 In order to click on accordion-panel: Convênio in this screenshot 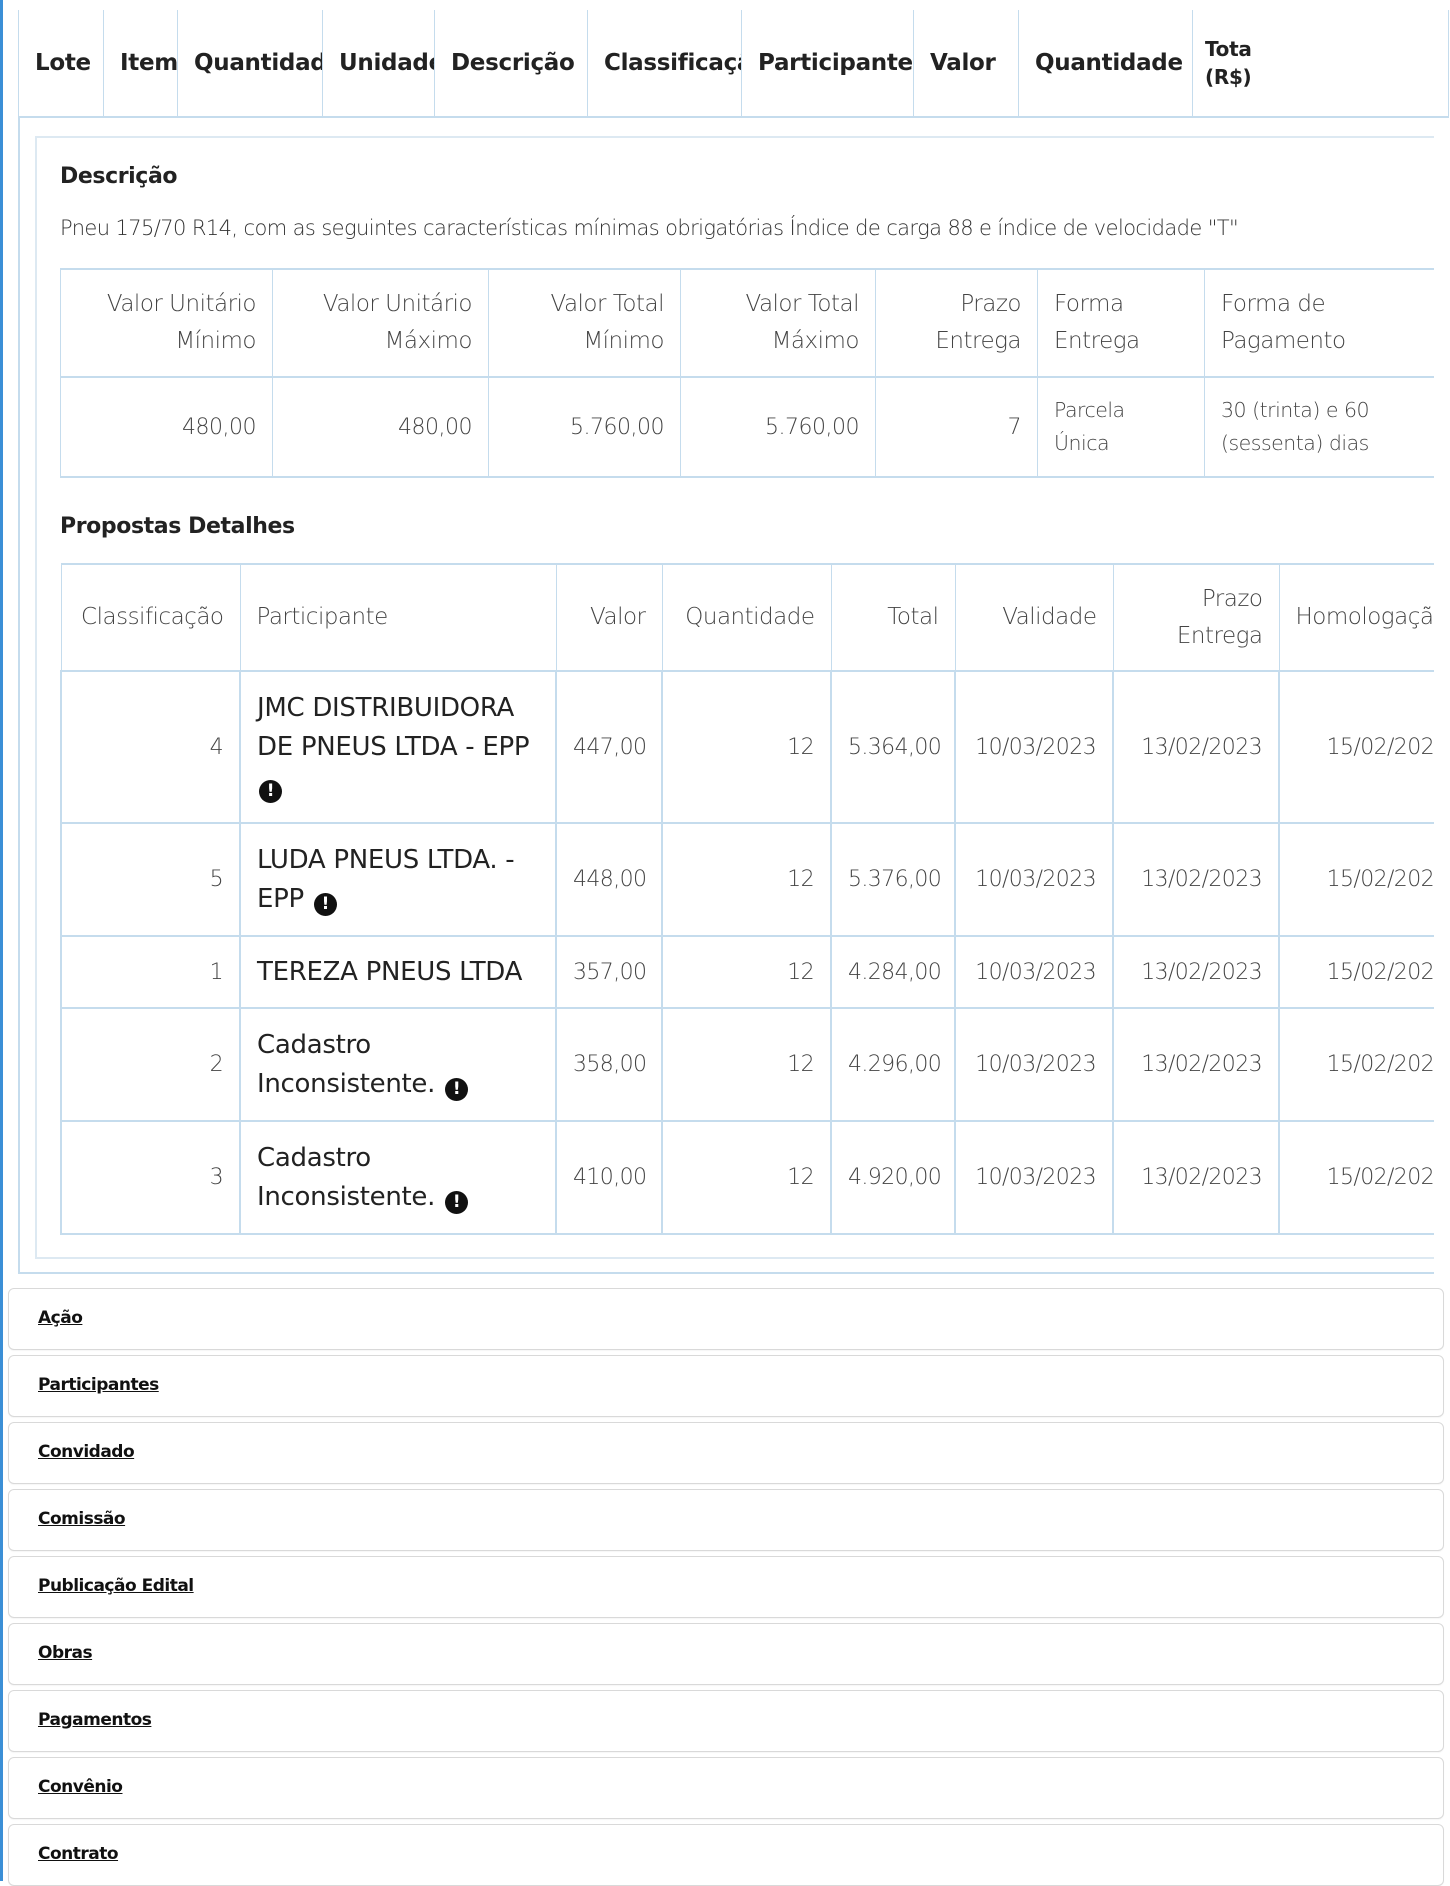, I will do `click(726, 1788)`.